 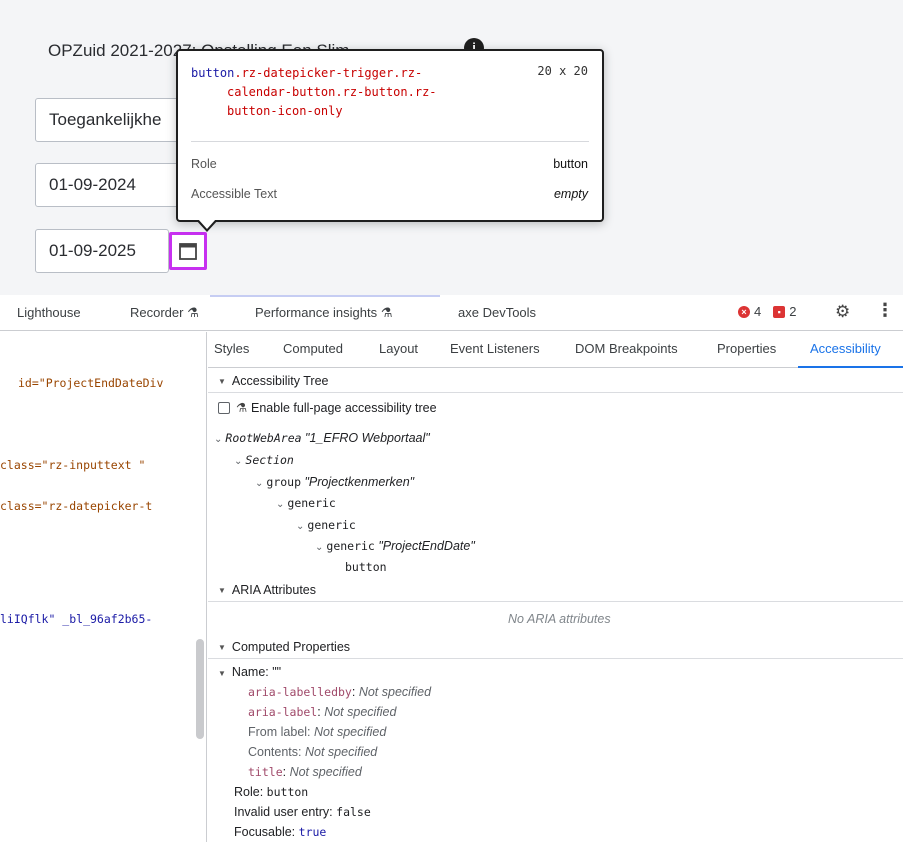 What do you see at coordinates (313, 752) in the screenshot?
I see `contents-row: Contents: Not specified` at bounding box center [313, 752].